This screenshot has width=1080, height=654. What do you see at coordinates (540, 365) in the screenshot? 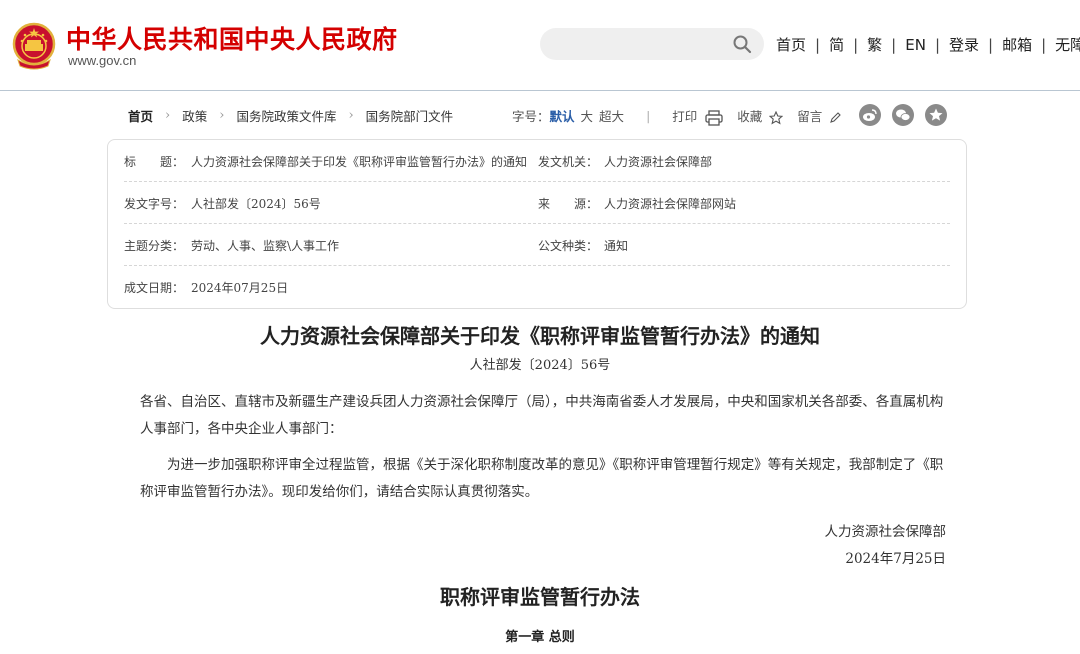
I see `article-doc-number: 人社部发〔2024〕56号` at bounding box center [540, 365].